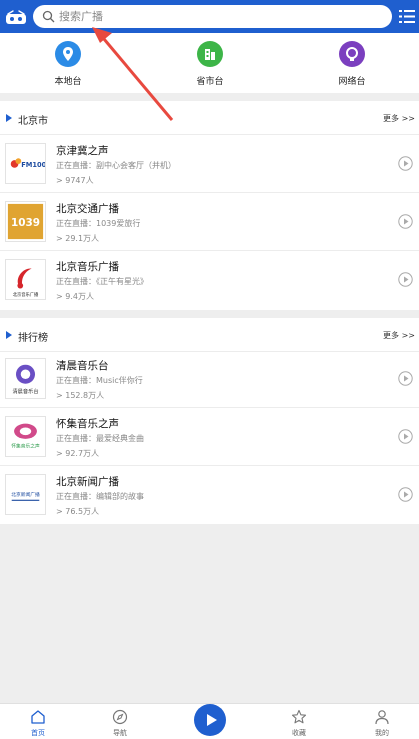  What do you see at coordinates (78, 238) in the screenshot?
I see `listener-count: > 29.1万人` at bounding box center [78, 238].